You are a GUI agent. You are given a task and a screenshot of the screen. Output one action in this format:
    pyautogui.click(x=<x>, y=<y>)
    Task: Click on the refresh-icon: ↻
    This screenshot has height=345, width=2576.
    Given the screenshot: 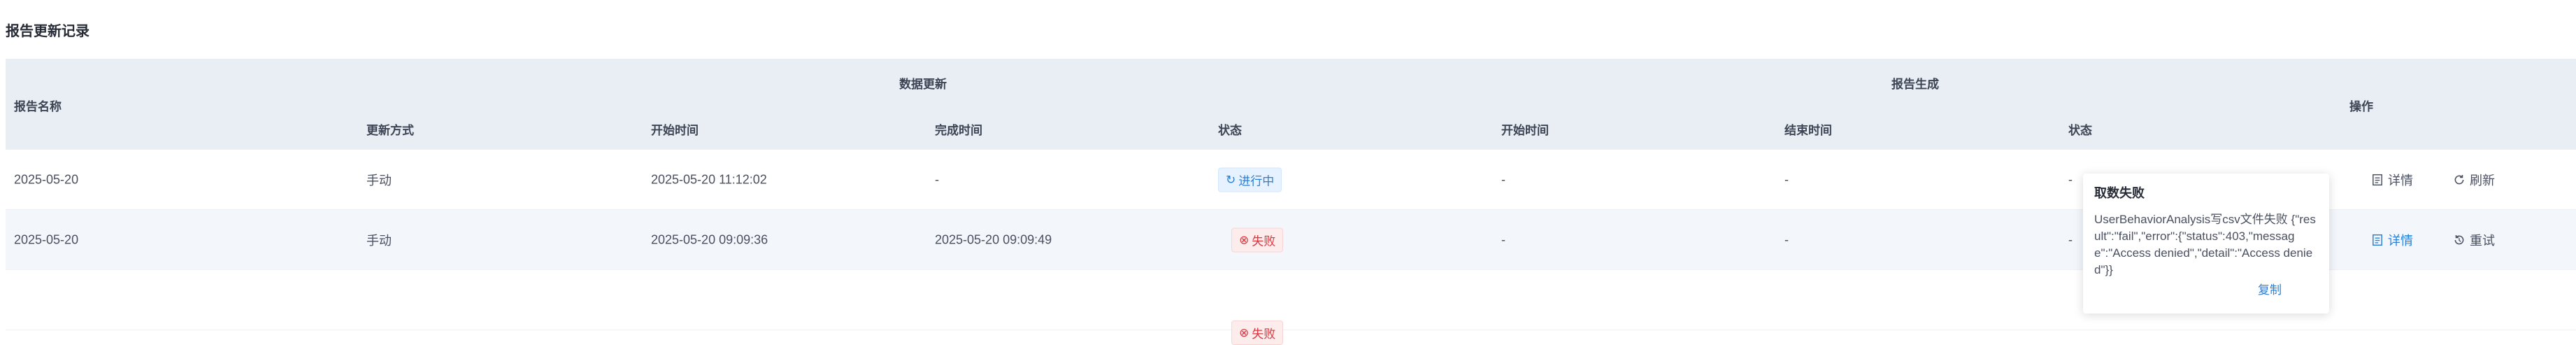 What is the action you would take?
    pyautogui.click(x=1231, y=179)
    